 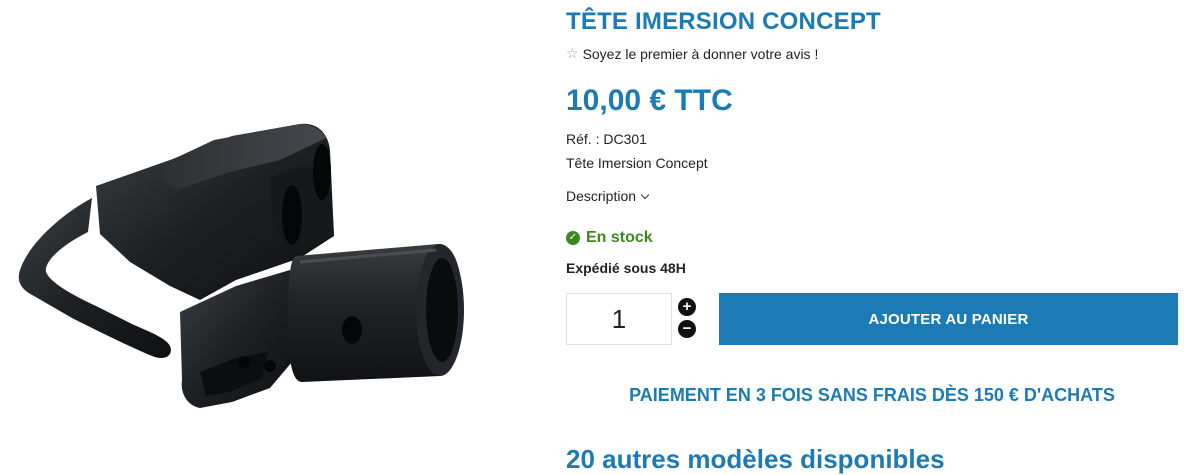 I want to click on product-title: TÊTE IMERSION CONCEPT, so click(x=723, y=21).